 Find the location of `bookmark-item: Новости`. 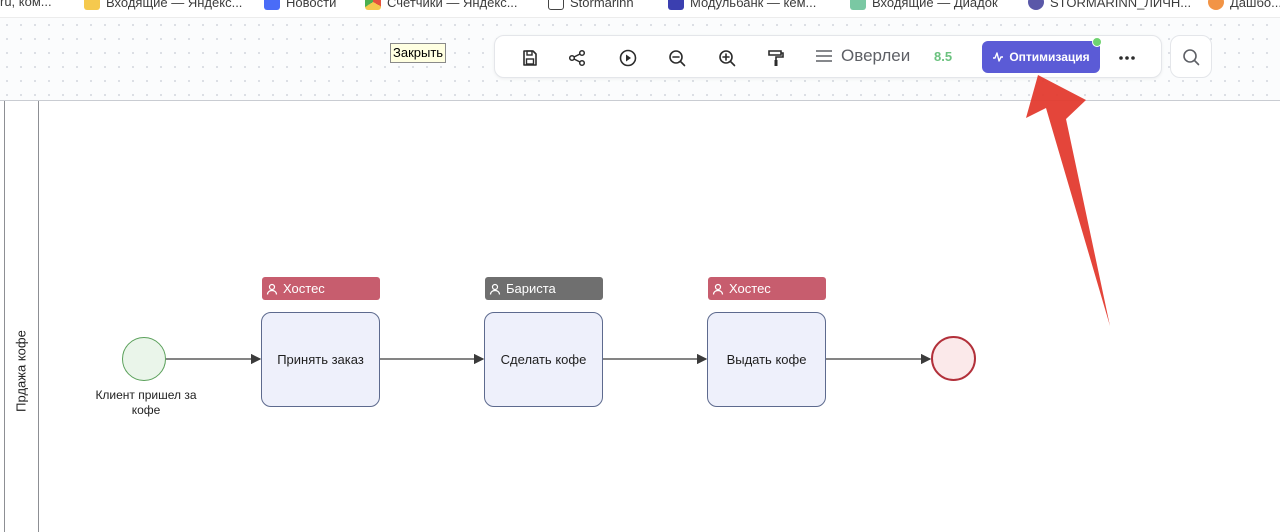

bookmark-item: Новости is located at coordinates (300, 5).